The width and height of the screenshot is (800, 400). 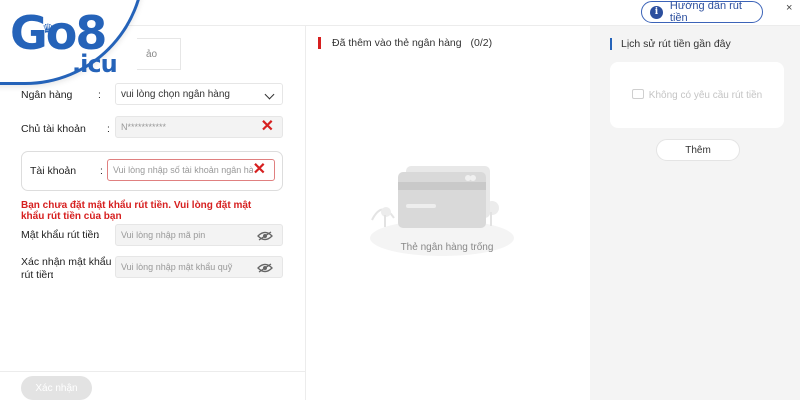 What do you see at coordinates (698, 150) in the screenshot?
I see `add-button: Thêm` at bounding box center [698, 150].